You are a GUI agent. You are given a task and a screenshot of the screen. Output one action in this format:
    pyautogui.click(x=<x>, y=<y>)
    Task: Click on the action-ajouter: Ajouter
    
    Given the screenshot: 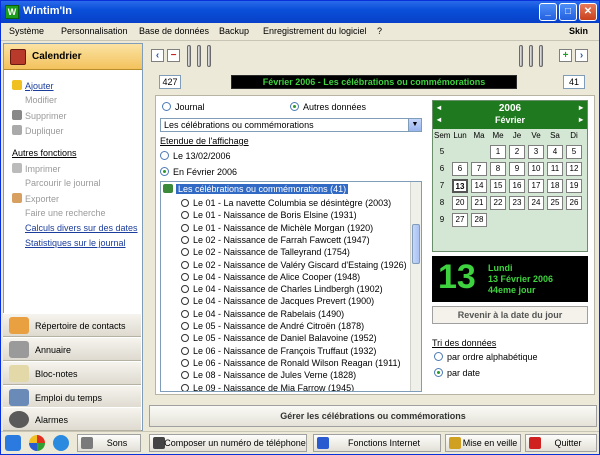 What is the action you would take?
    pyautogui.click(x=33, y=85)
    